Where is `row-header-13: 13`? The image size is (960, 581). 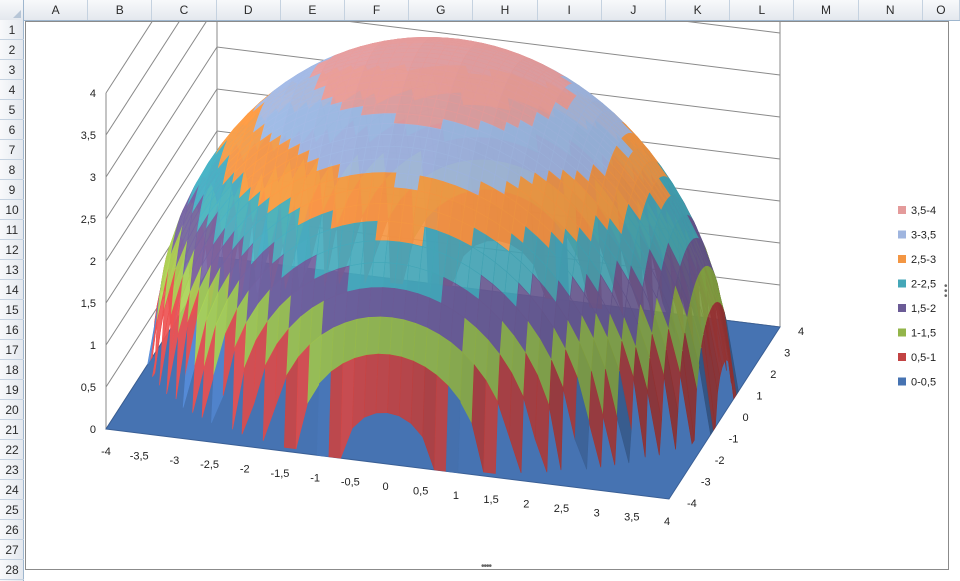
row-header-13: 13 is located at coordinates (12, 270).